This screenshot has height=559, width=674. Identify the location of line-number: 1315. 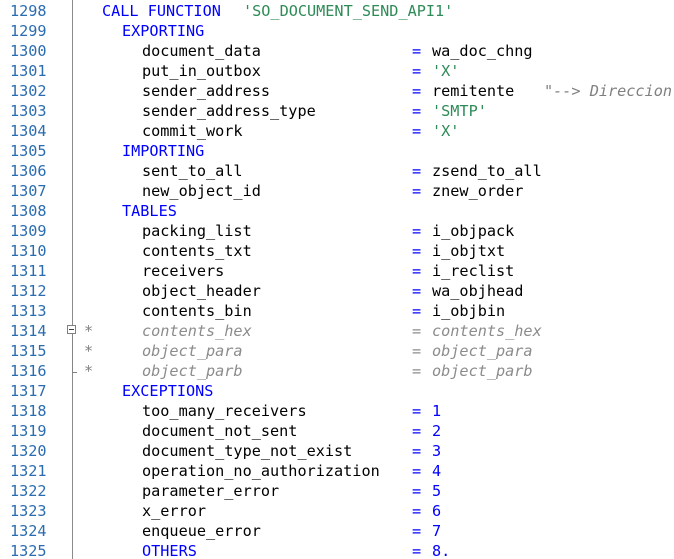
(28, 351).